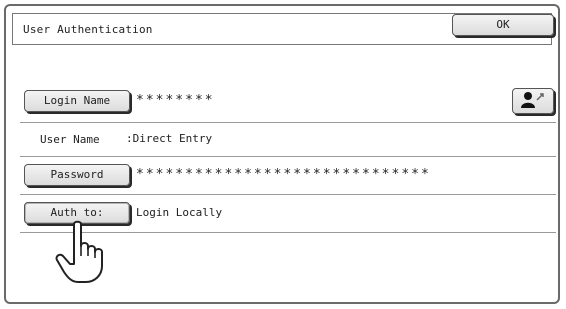 The width and height of the screenshot is (566, 309). What do you see at coordinates (283, 174) in the screenshot?
I see `password-value: ******************************` at bounding box center [283, 174].